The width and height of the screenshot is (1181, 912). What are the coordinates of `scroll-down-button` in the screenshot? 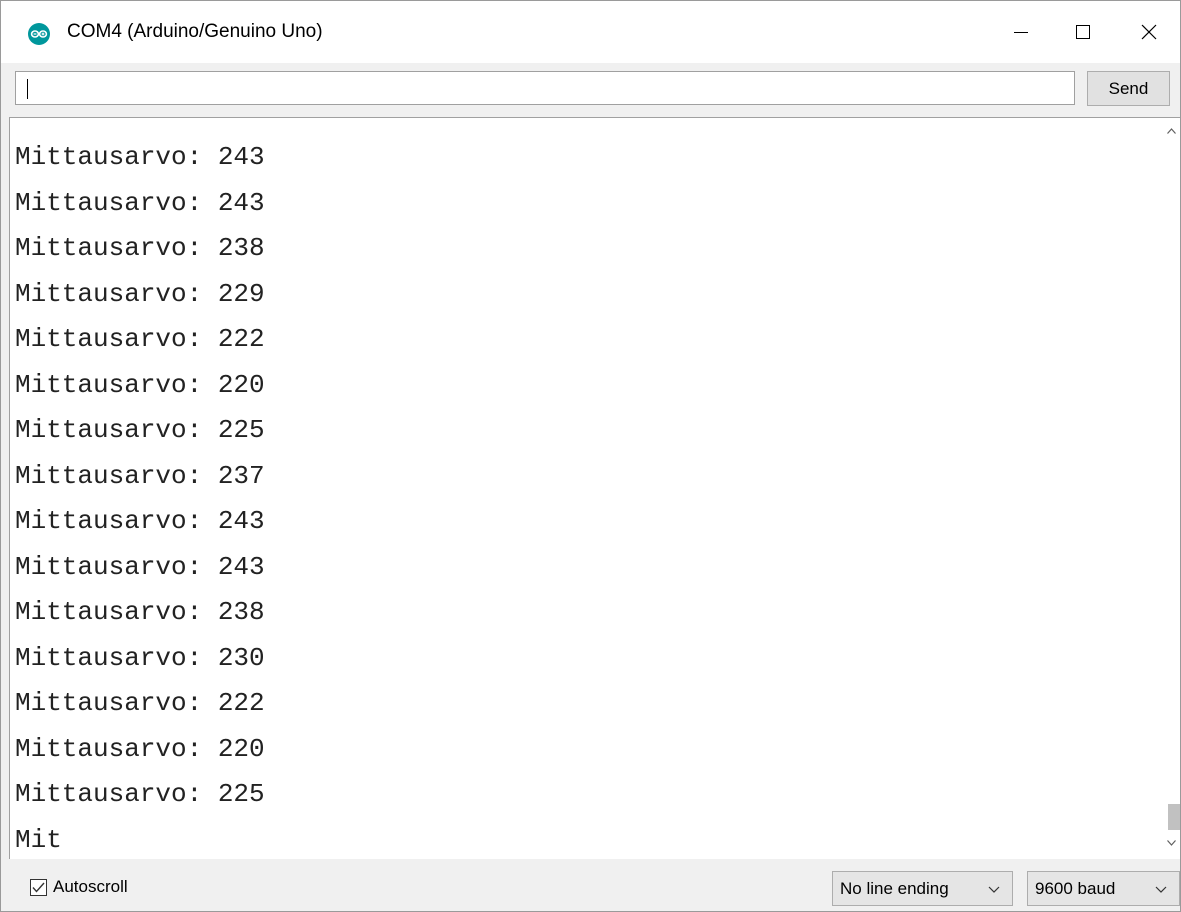 It's located at (1171, 842).